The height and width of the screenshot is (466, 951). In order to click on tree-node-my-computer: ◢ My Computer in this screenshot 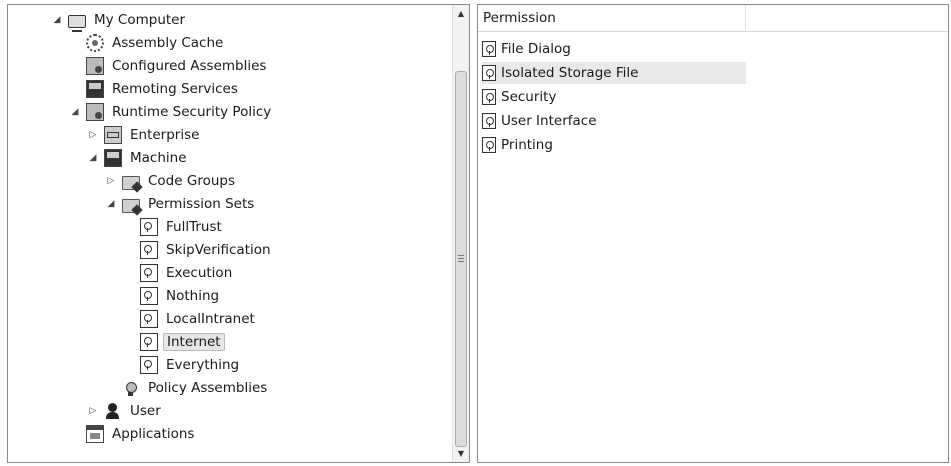, I will do `click(119, 20)`.